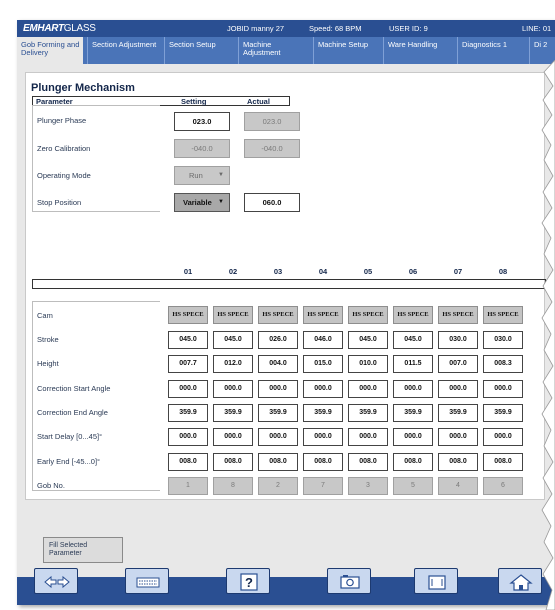  What do you see at coordinates (62, 120) in the screenshot?
I see `plunger-phase-label: Plunger Phase` at bounding box center [62, 120].